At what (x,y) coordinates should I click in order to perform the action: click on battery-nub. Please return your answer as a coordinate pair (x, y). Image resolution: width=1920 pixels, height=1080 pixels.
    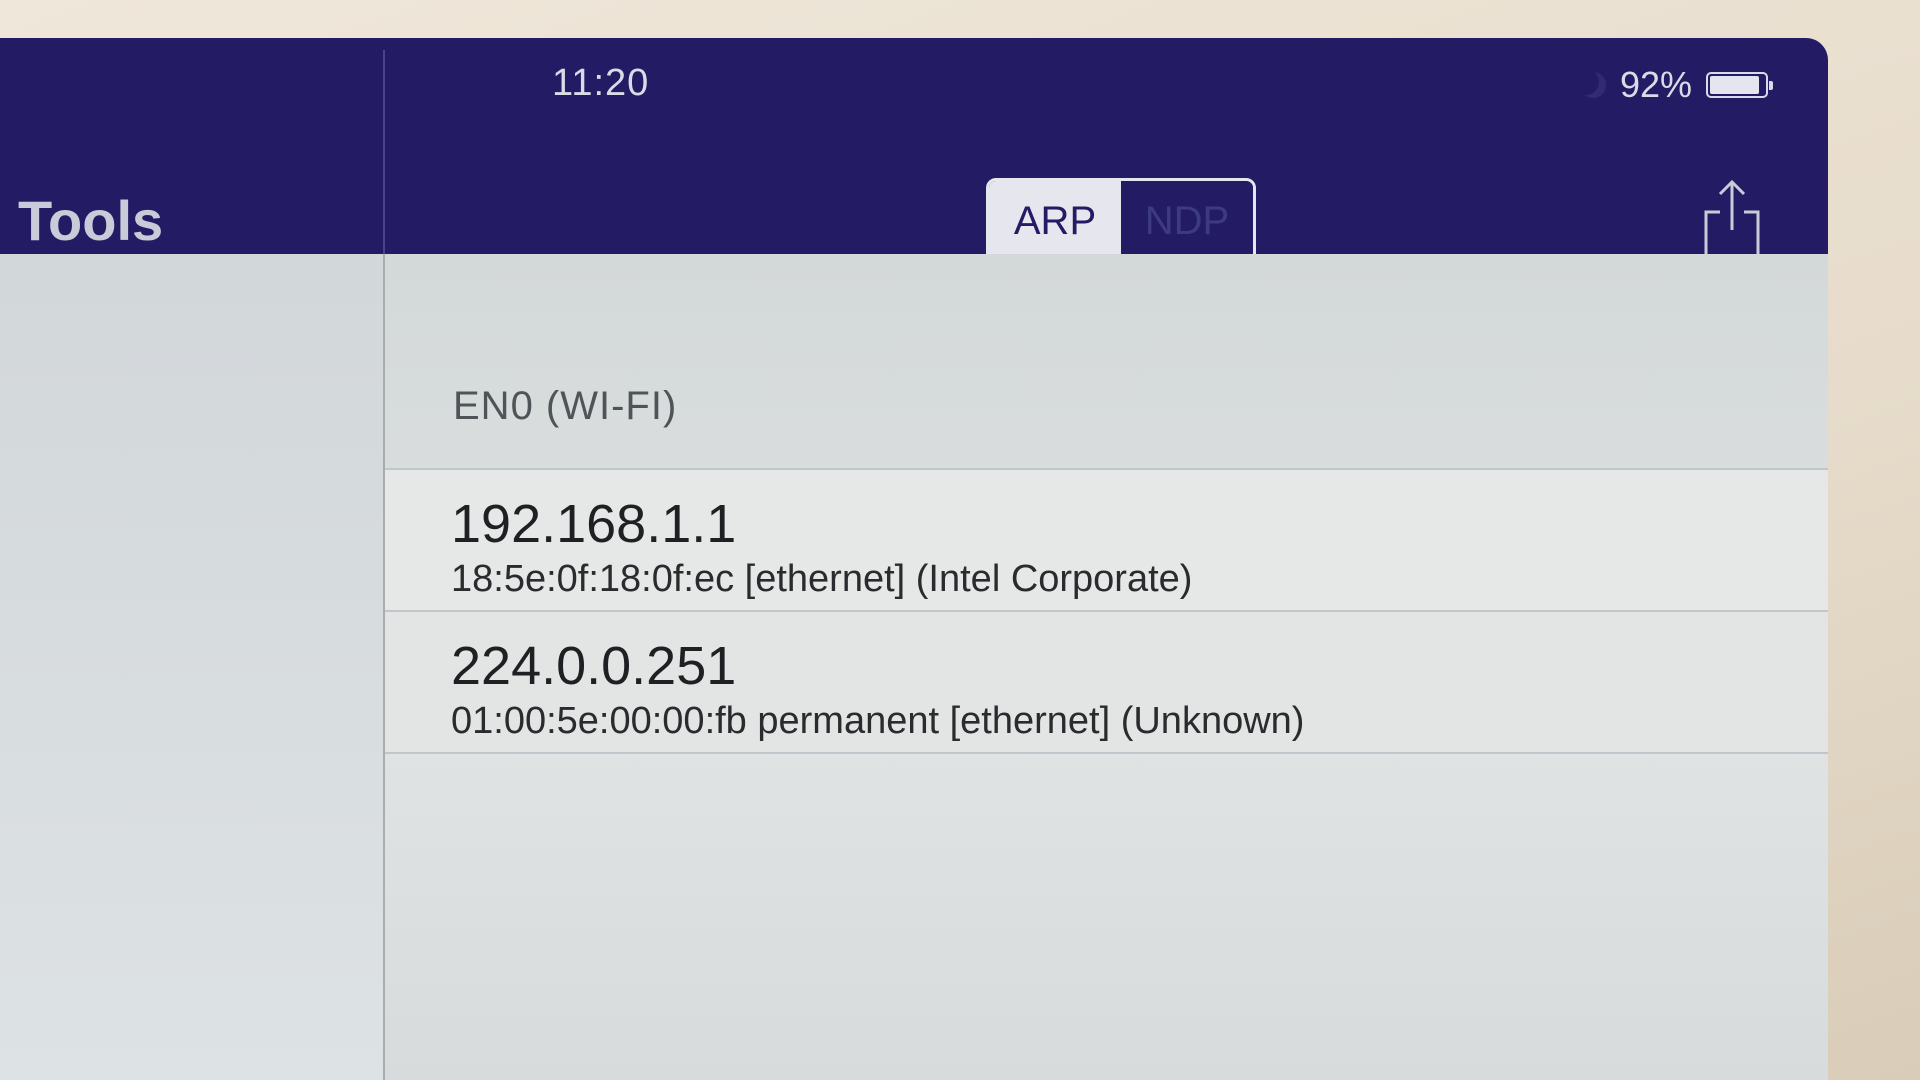
    Looking at the image, I should click on (1771, 85).